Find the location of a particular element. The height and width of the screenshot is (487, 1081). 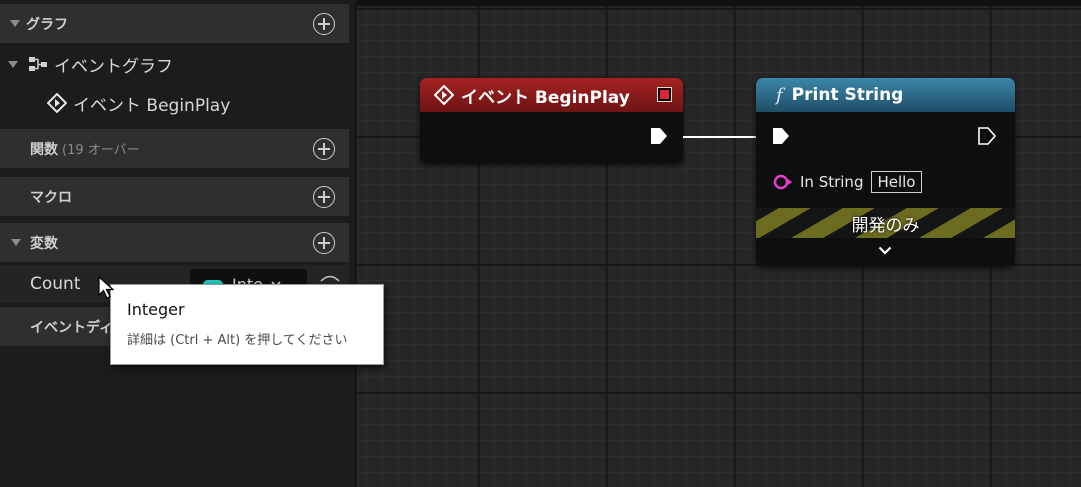

function-icon: f is located at coordinates (779, 95).